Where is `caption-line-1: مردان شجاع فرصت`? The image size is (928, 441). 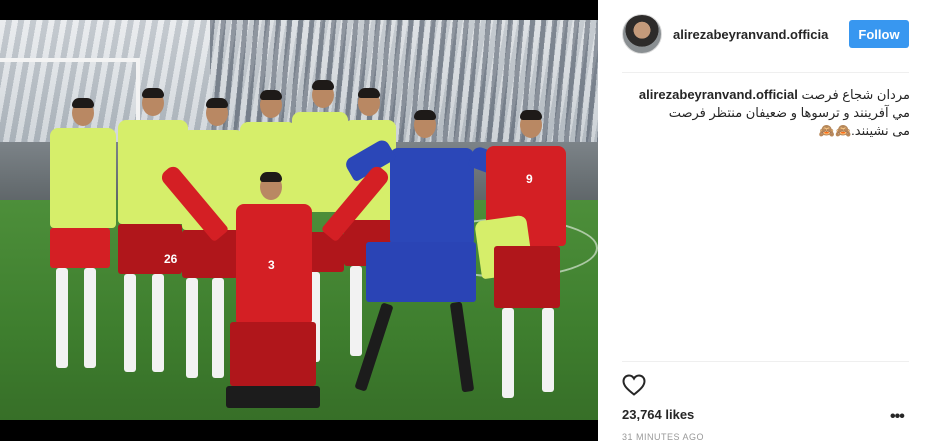
caption-line-1: مردان شجاع فرصت is located at coordinates (855, 94).